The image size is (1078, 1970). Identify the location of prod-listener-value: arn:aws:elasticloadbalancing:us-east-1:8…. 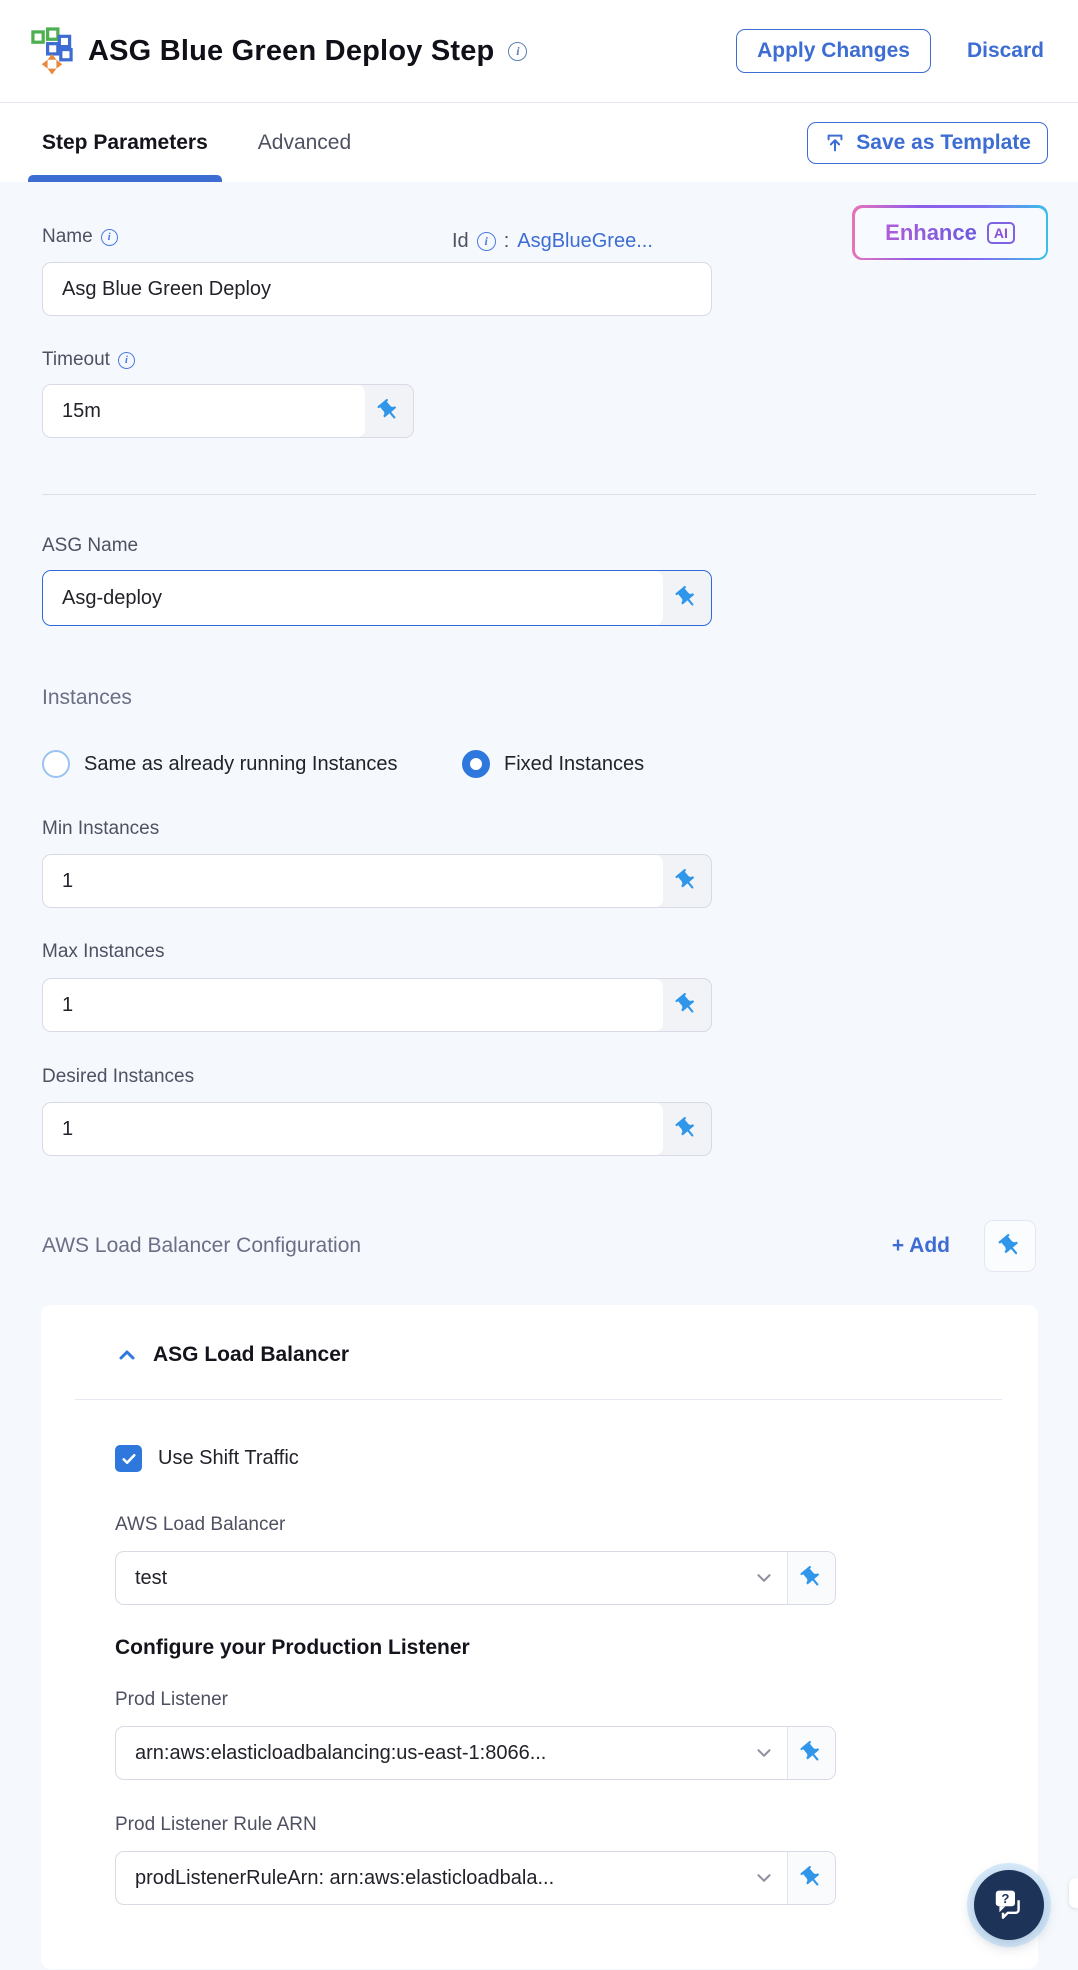
(341, 1752).